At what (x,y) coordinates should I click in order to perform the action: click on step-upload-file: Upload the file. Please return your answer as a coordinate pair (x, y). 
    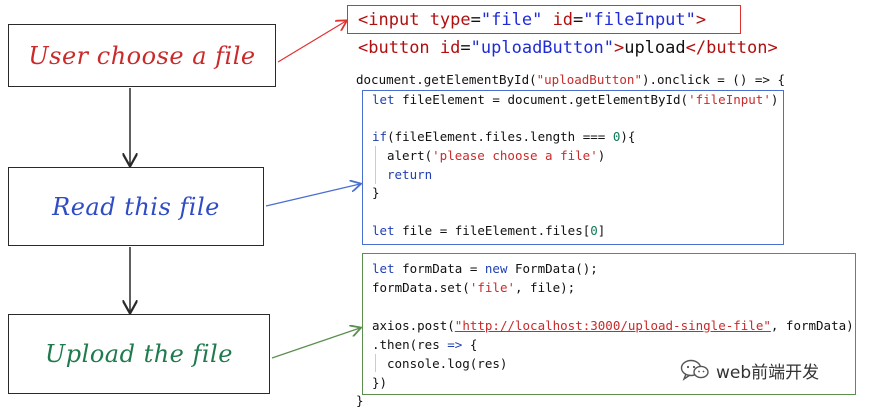
    Looking at the image, I should click on (139, 354).